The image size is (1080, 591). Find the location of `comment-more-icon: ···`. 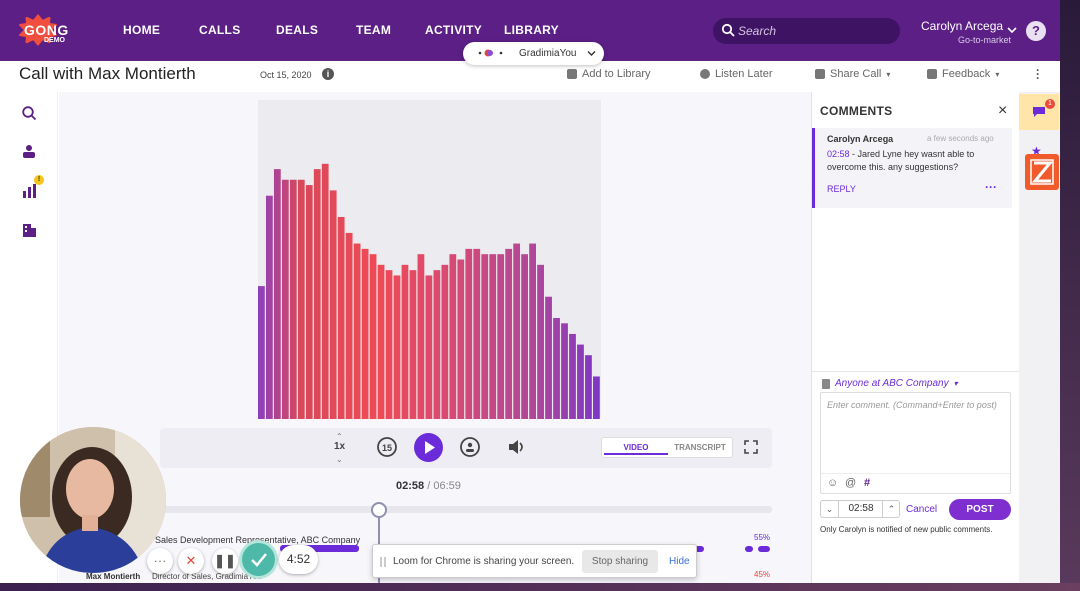

comment-more-icon: ··· is located at coordinates (991, 187).